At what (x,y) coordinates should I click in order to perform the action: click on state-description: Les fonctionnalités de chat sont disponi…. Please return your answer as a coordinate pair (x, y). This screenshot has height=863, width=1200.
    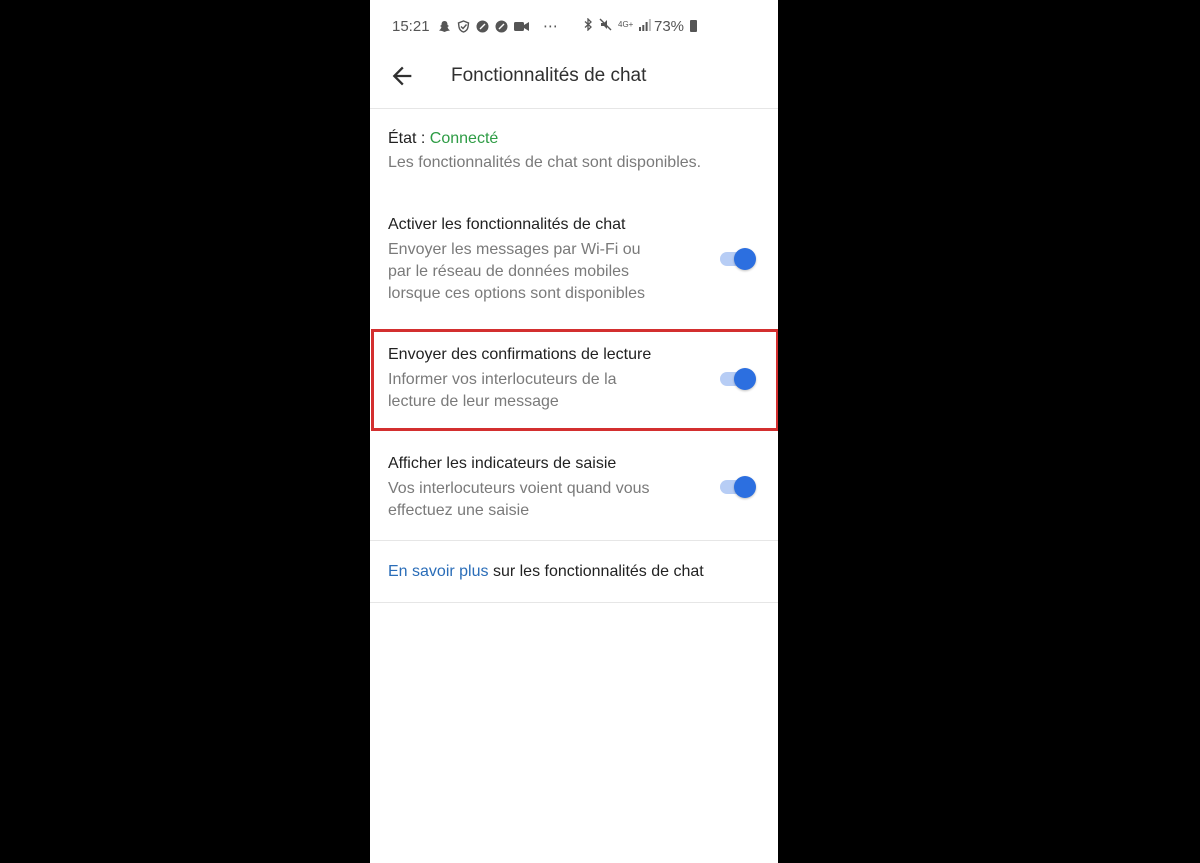
    Looking at the image, I should click on (545, 162).